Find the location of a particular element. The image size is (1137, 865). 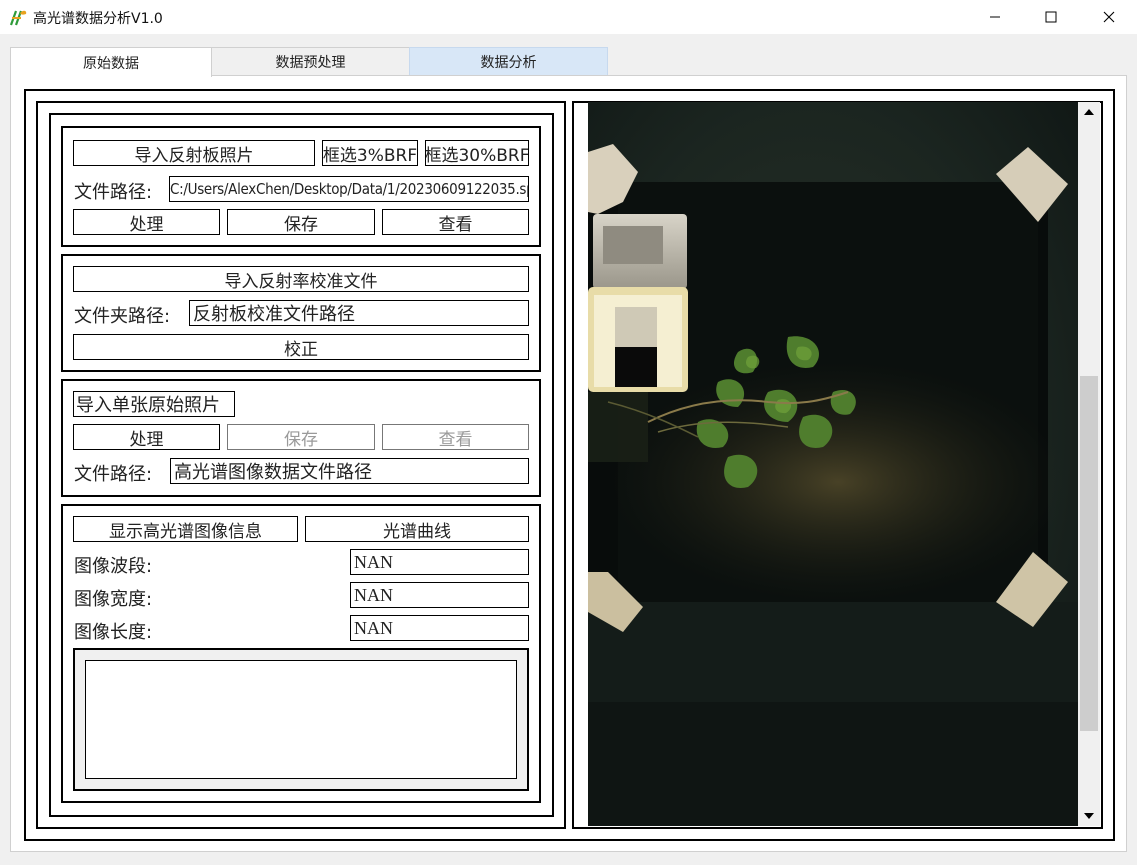

scroll-down-button is located at coordinates (1089, 816).